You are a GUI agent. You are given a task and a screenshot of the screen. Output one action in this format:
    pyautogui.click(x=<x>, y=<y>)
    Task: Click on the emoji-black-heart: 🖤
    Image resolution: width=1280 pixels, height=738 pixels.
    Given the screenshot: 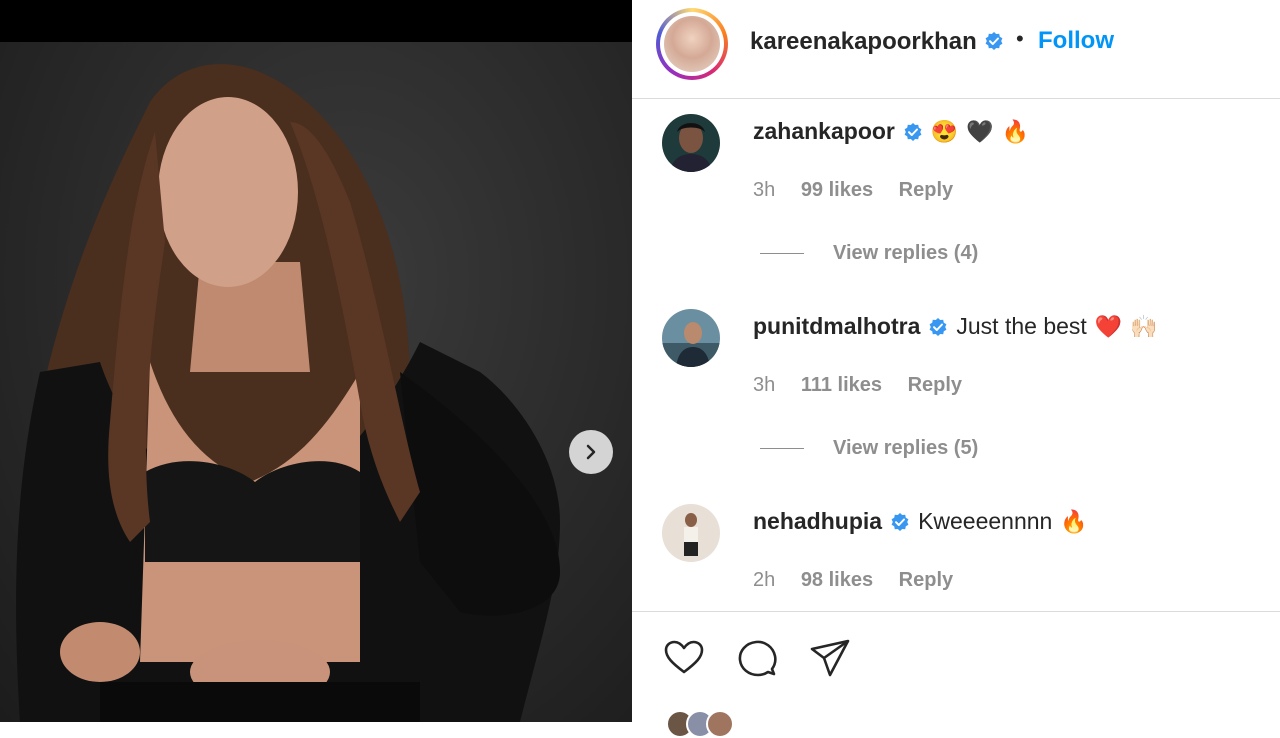 What is the action you would take?
    pyautogui.click(x=980, y=131)
    